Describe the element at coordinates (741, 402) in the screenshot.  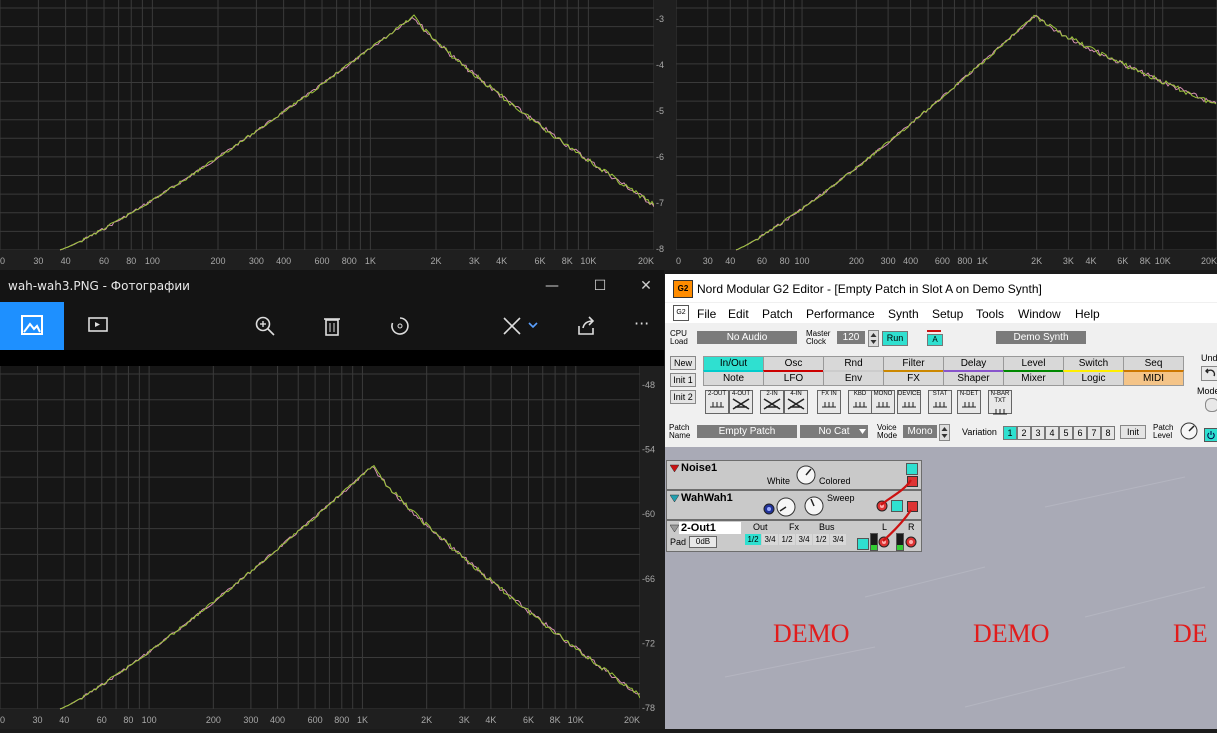
I see `module-button: 4-OUT` at that location.